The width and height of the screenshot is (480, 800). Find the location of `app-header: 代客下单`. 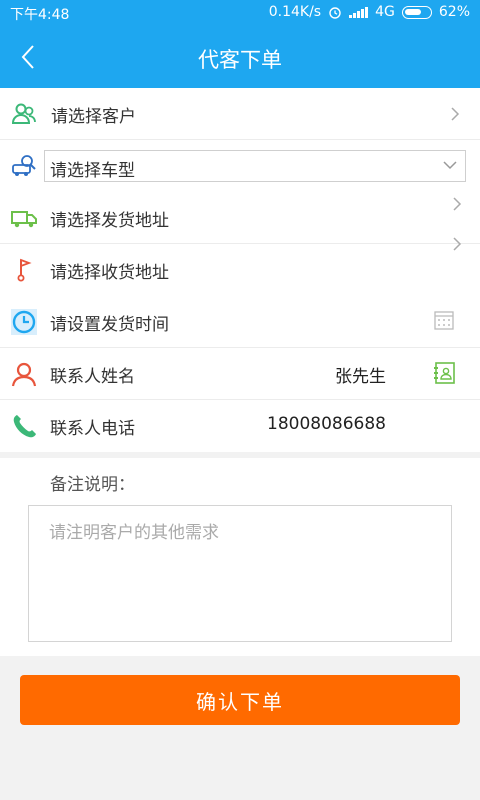

app-header: 代客下单 is located at coordinates (240, 57).